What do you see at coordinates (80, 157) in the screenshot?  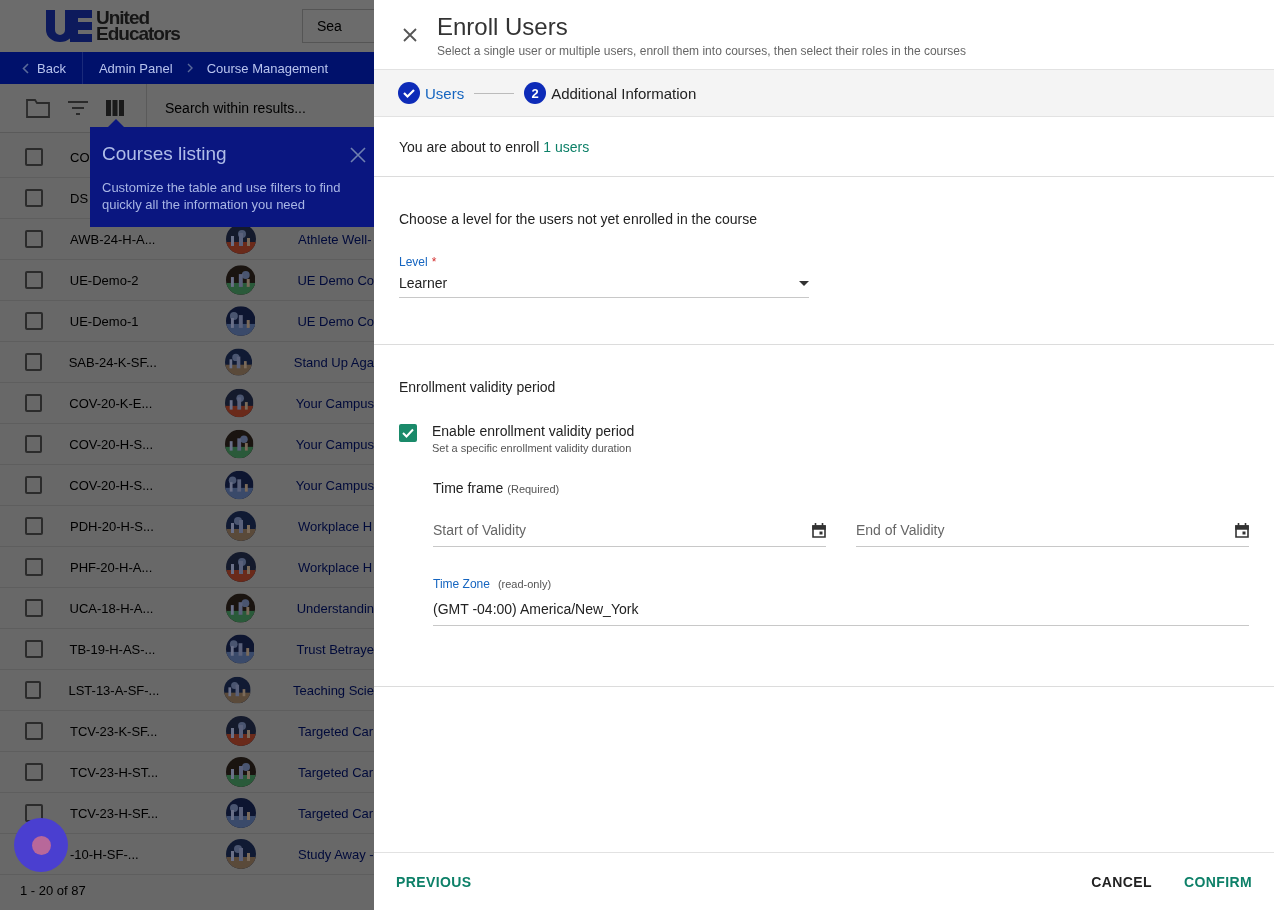 I see `course-code: CO` at bounding box center [80, 157].